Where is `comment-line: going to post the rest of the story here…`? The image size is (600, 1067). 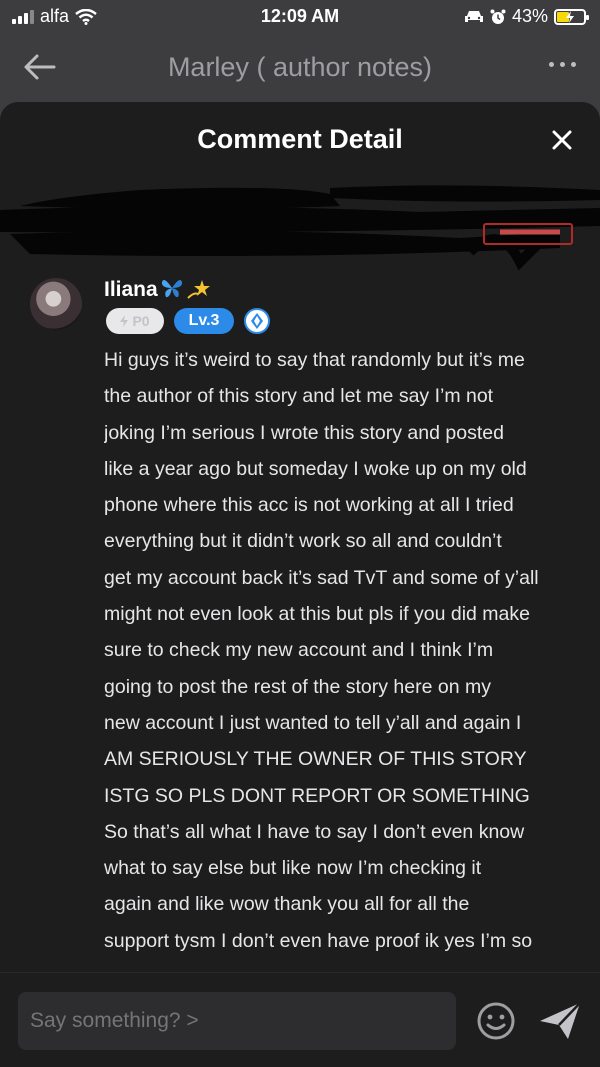
comment-line: going to post the rest of the story here… is located at coordinates (297, 686).